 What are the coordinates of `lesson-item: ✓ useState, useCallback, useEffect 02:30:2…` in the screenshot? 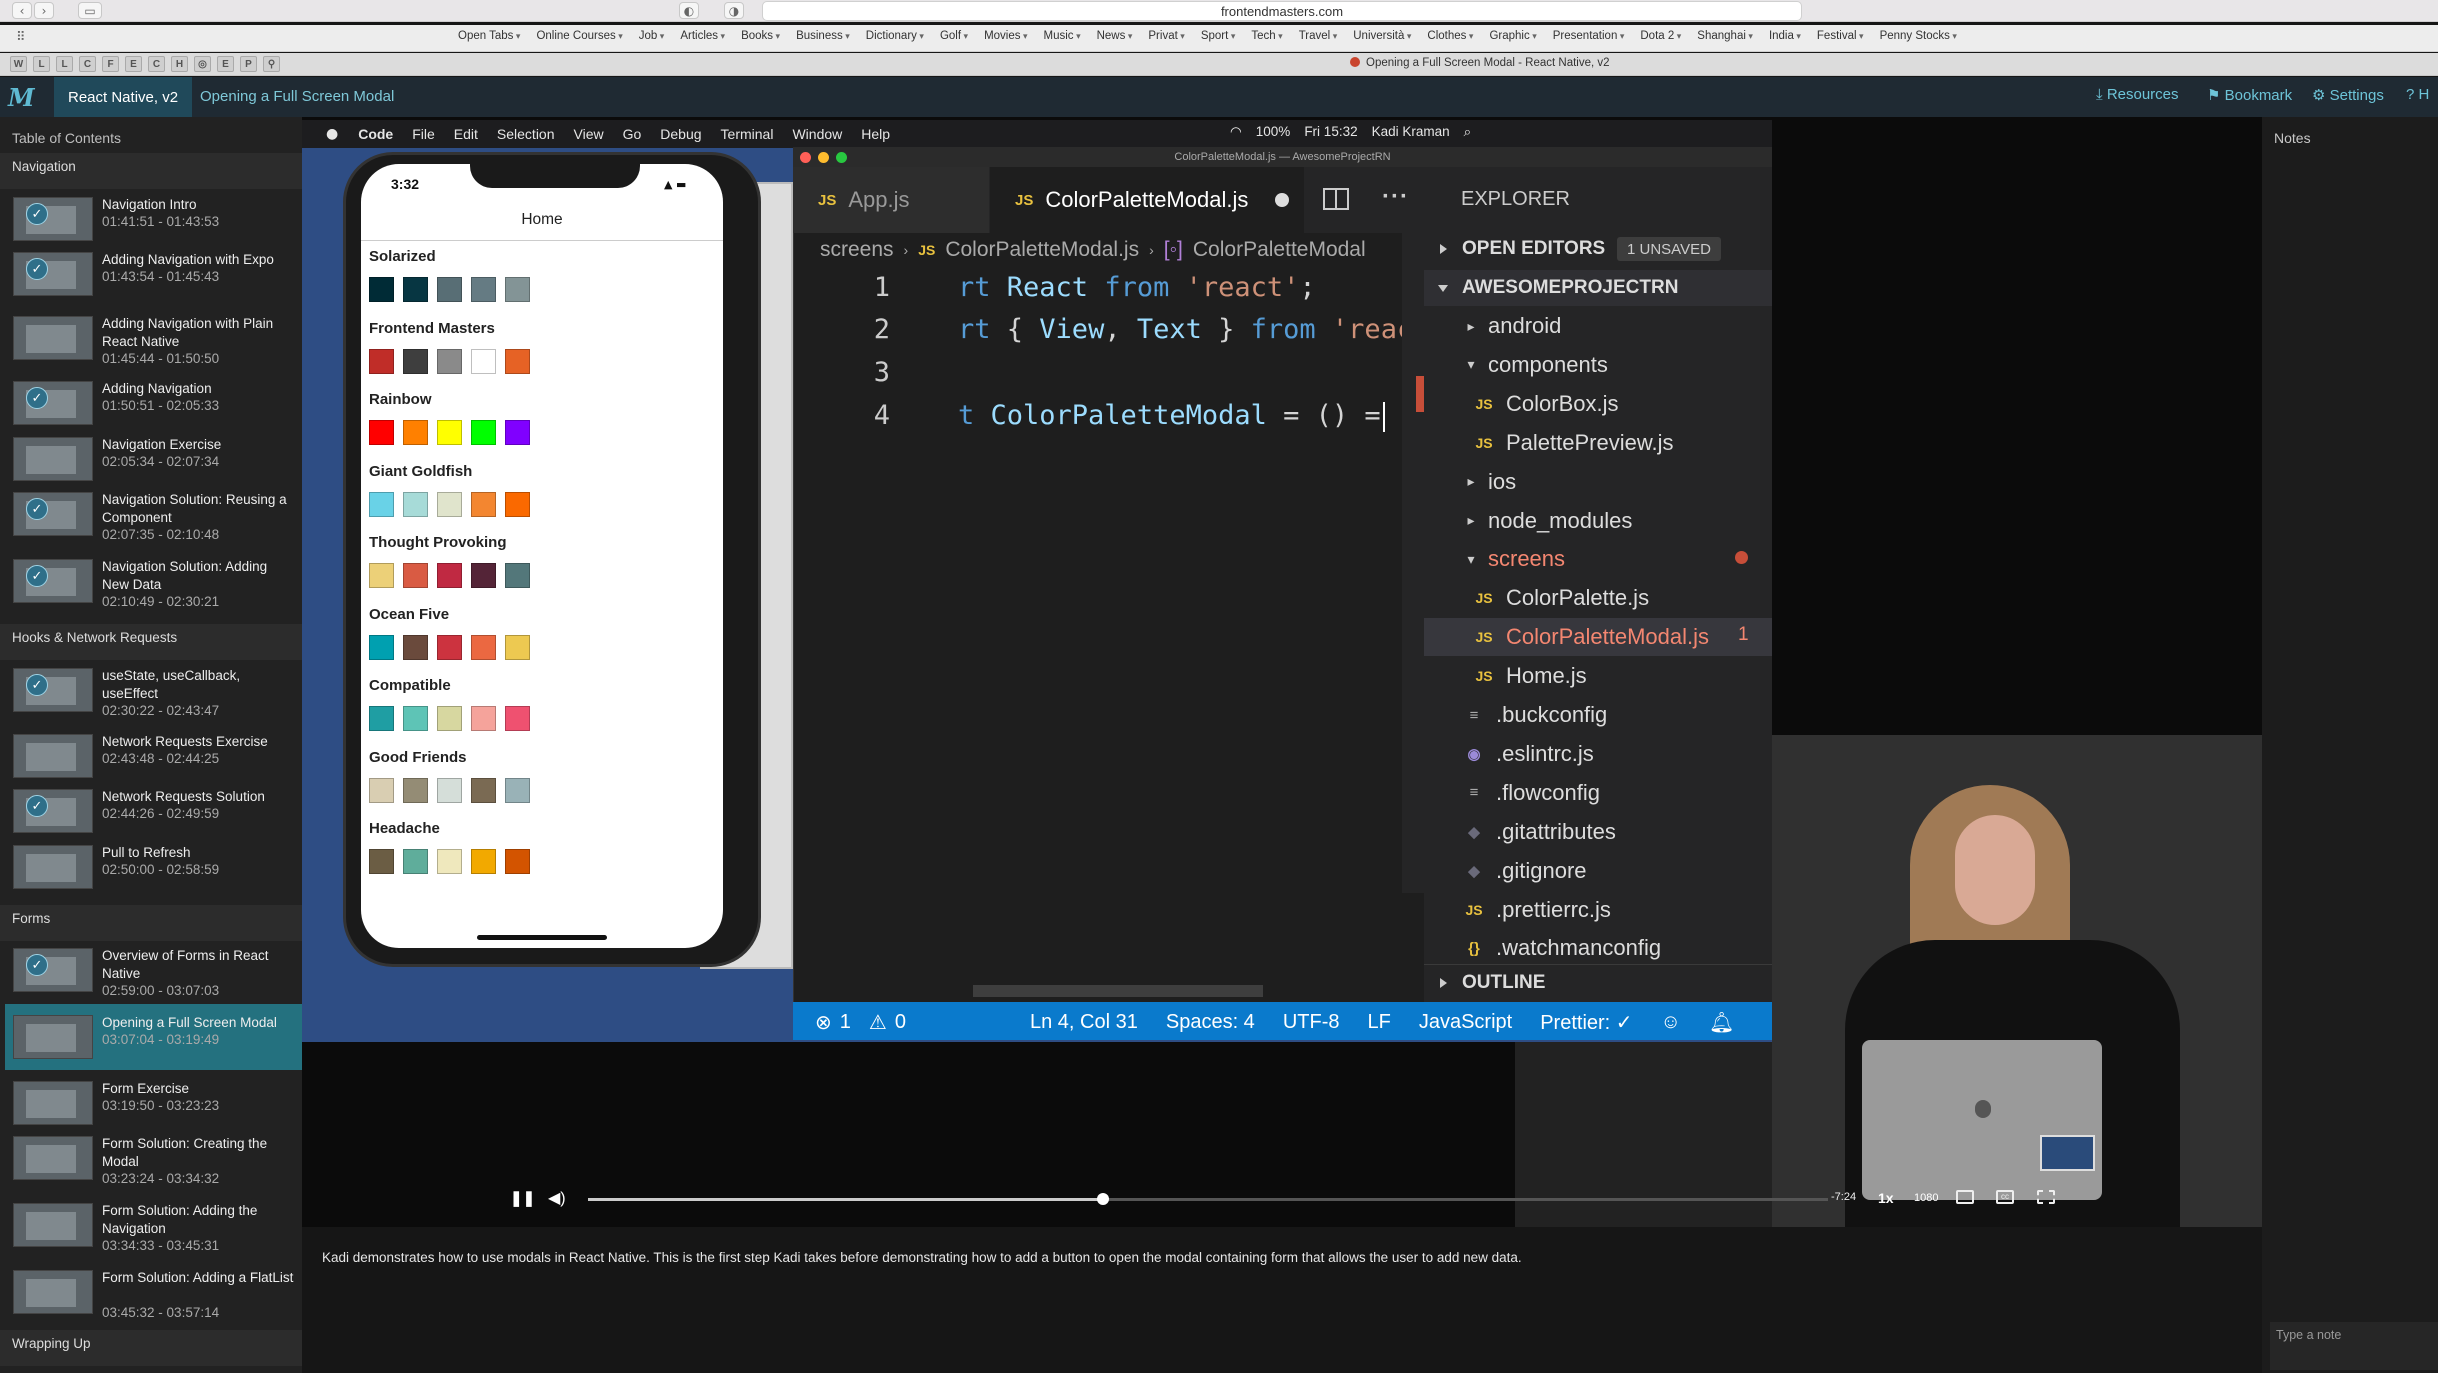 It's located at (153, 690).